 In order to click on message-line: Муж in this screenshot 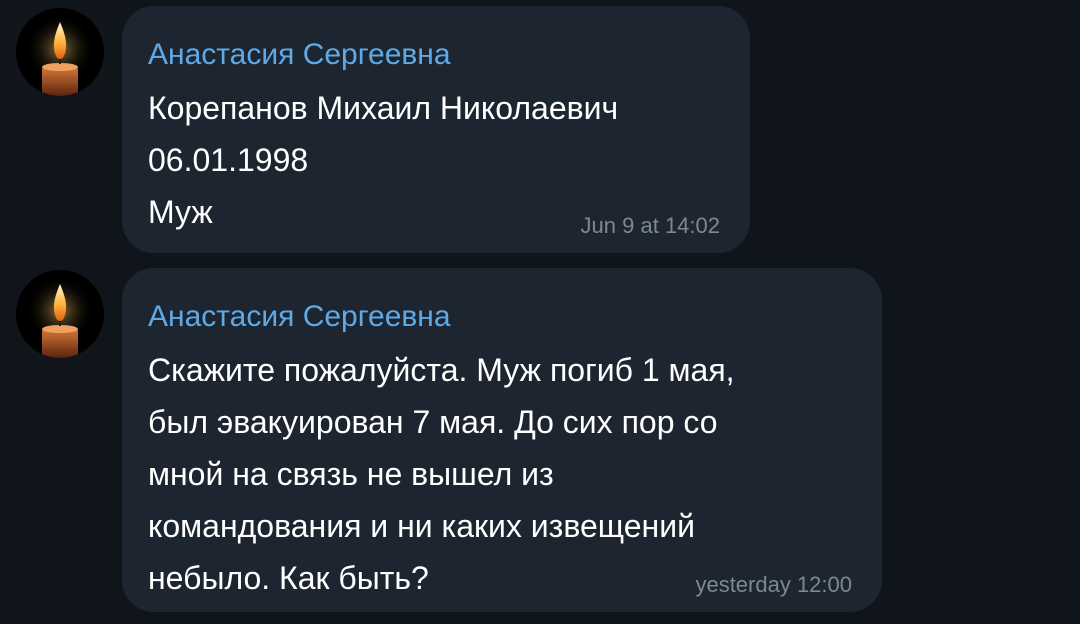, I will do `click(180, 212)`.